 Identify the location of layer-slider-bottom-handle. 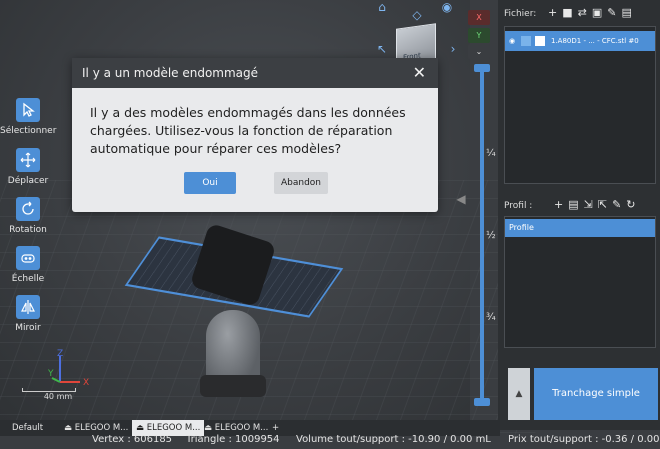
(482, 402).